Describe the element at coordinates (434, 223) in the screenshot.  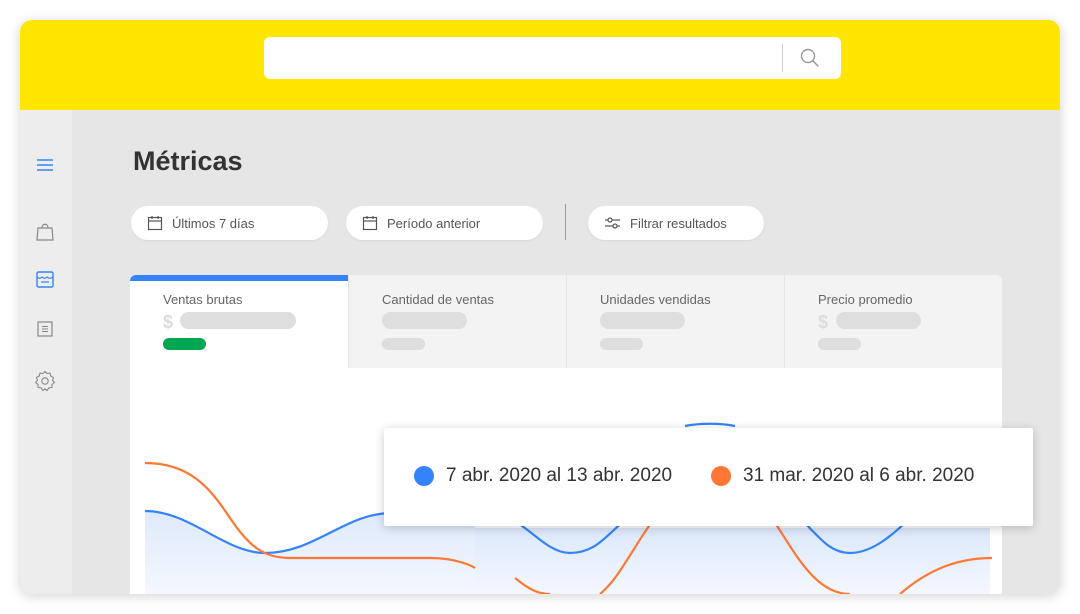
I see `compare-filter-label: Período anterior` at that location.